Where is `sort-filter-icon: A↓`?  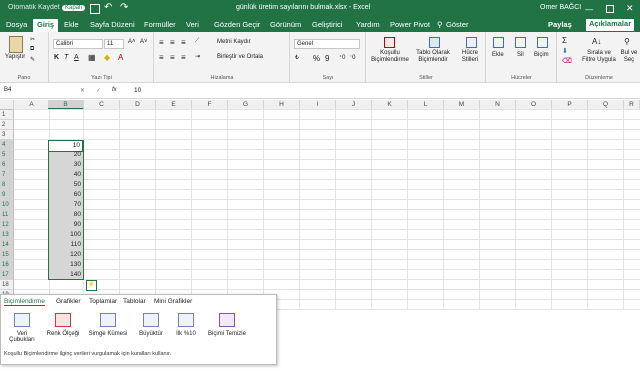 sort-filter-icon: A↓ is located at coordinates (596, 41).